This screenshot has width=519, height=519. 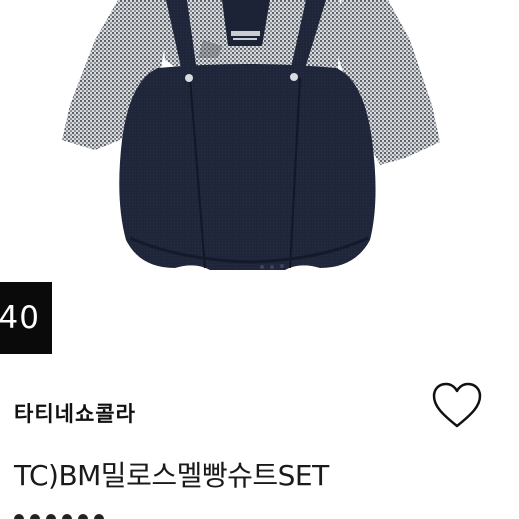 What do you see at coordinates (164, 514) in the screenshot?
I see `price-row-partial` at bounding box center [164, 514].